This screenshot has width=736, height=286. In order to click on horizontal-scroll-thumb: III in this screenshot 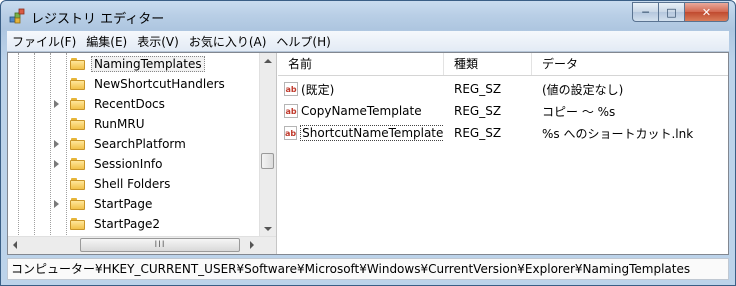, I will do `click(160, 245)`.